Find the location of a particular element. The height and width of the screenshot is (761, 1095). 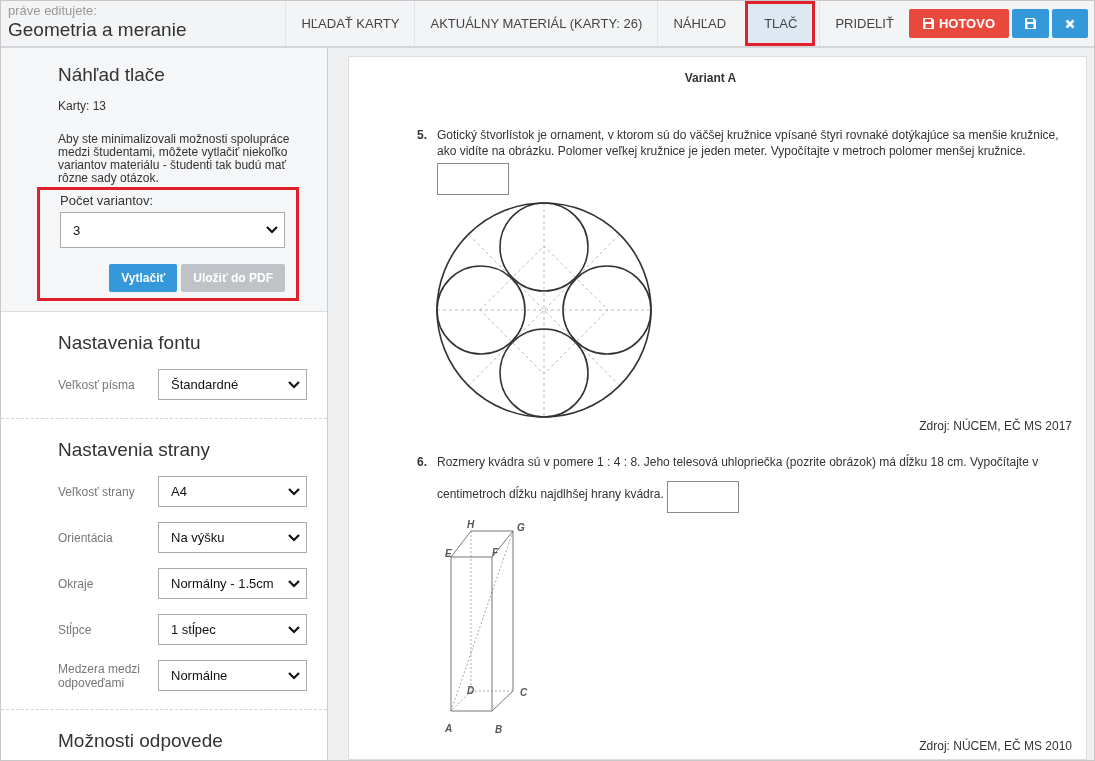

save-button is located at coordinates (1030, 23).